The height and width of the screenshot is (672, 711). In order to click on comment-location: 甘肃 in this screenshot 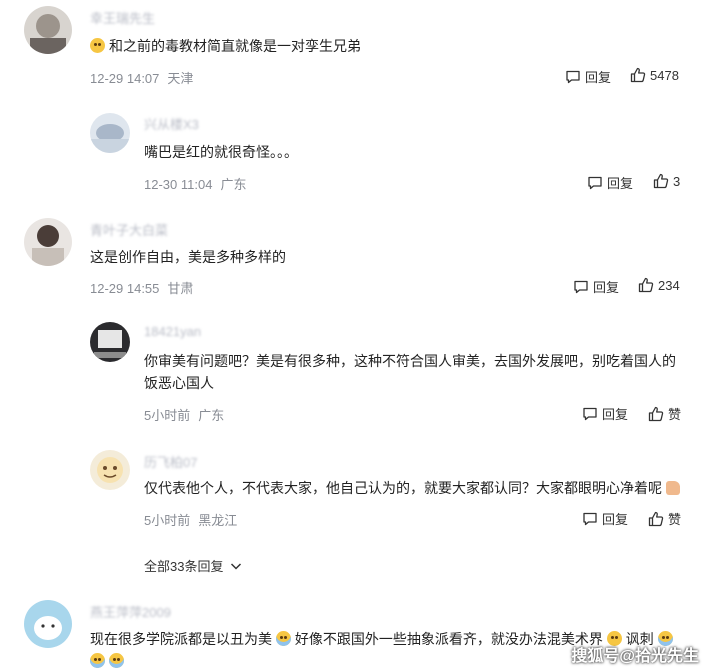, I will do `click(180, 288)`.